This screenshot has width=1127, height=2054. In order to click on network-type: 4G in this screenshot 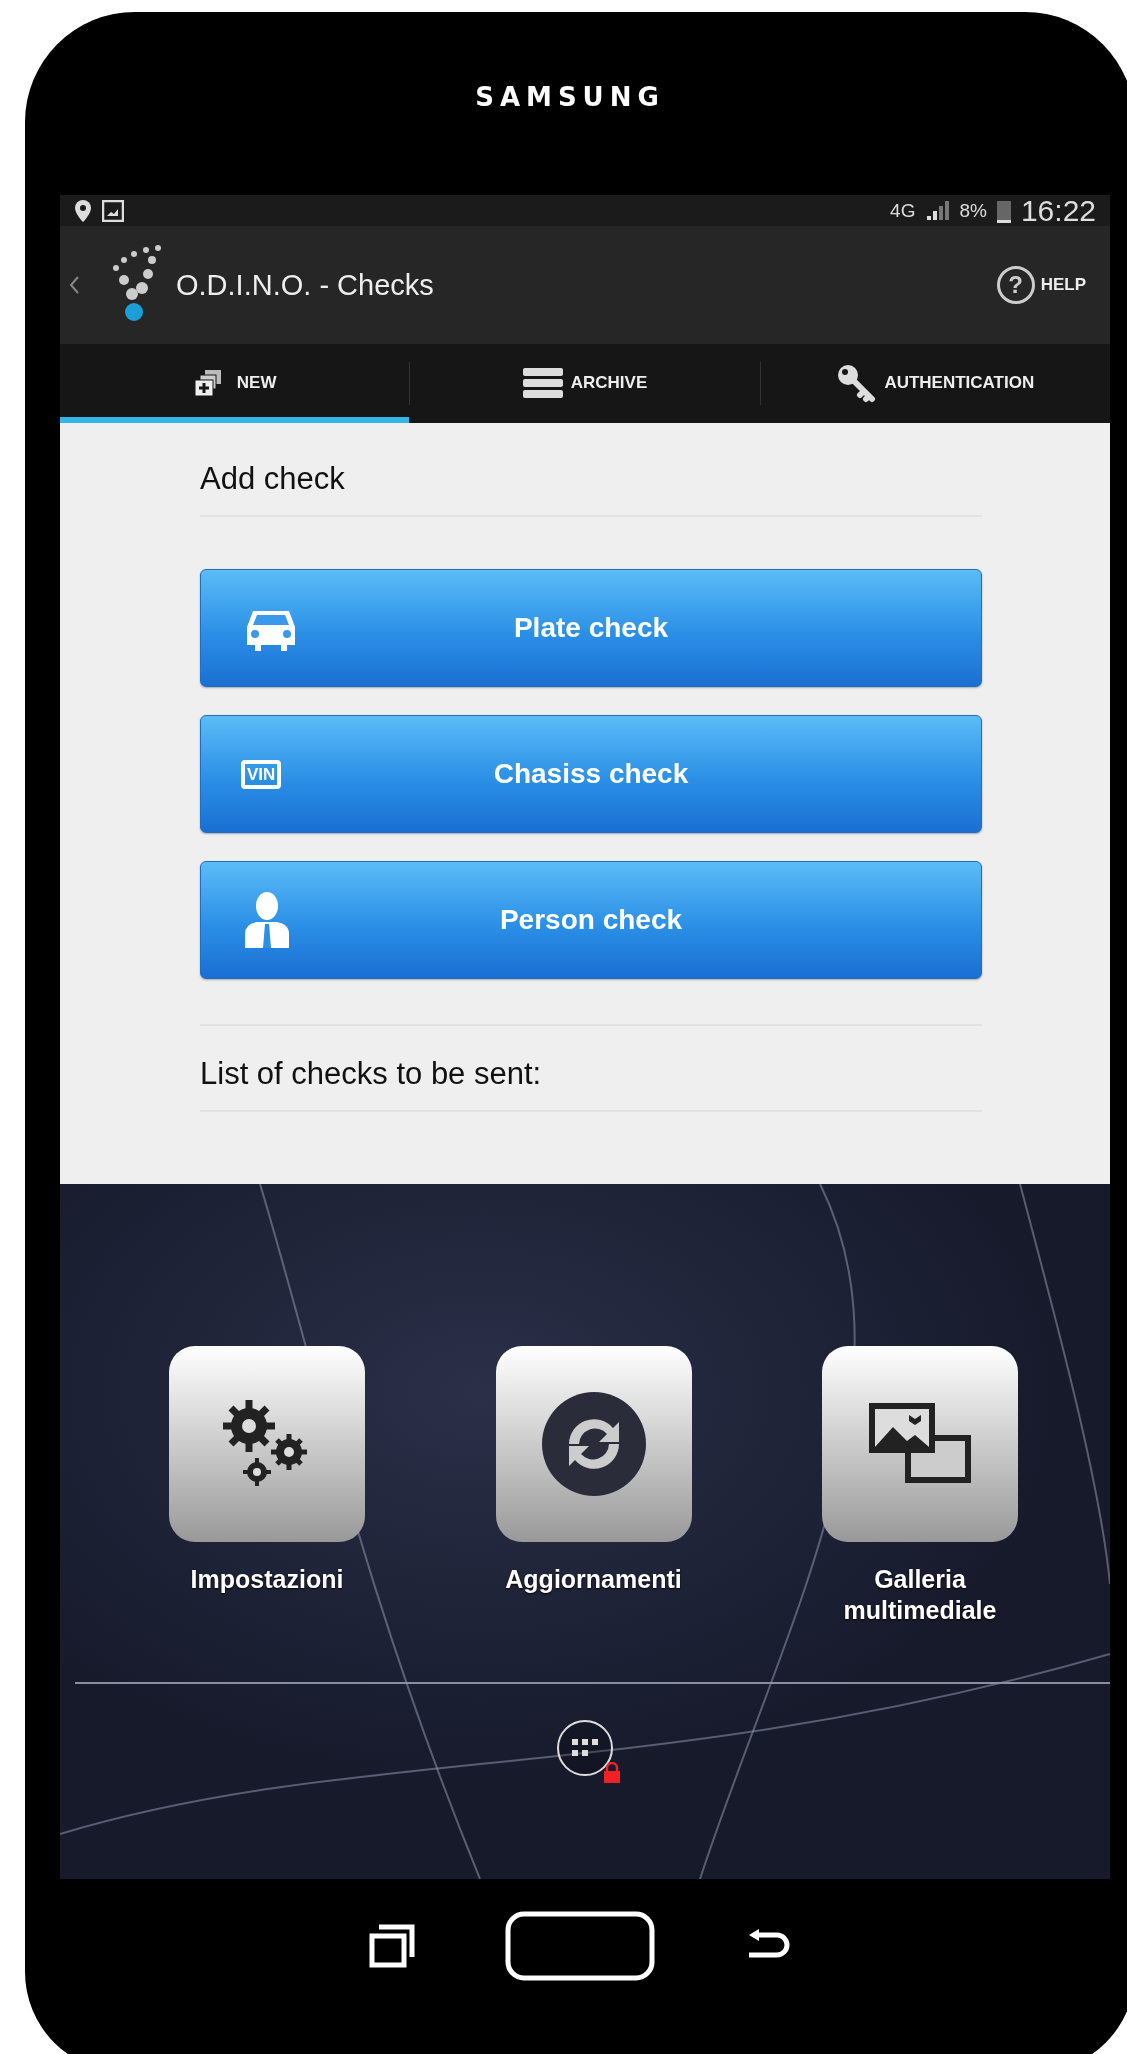, I will do `click(903, 210)`.